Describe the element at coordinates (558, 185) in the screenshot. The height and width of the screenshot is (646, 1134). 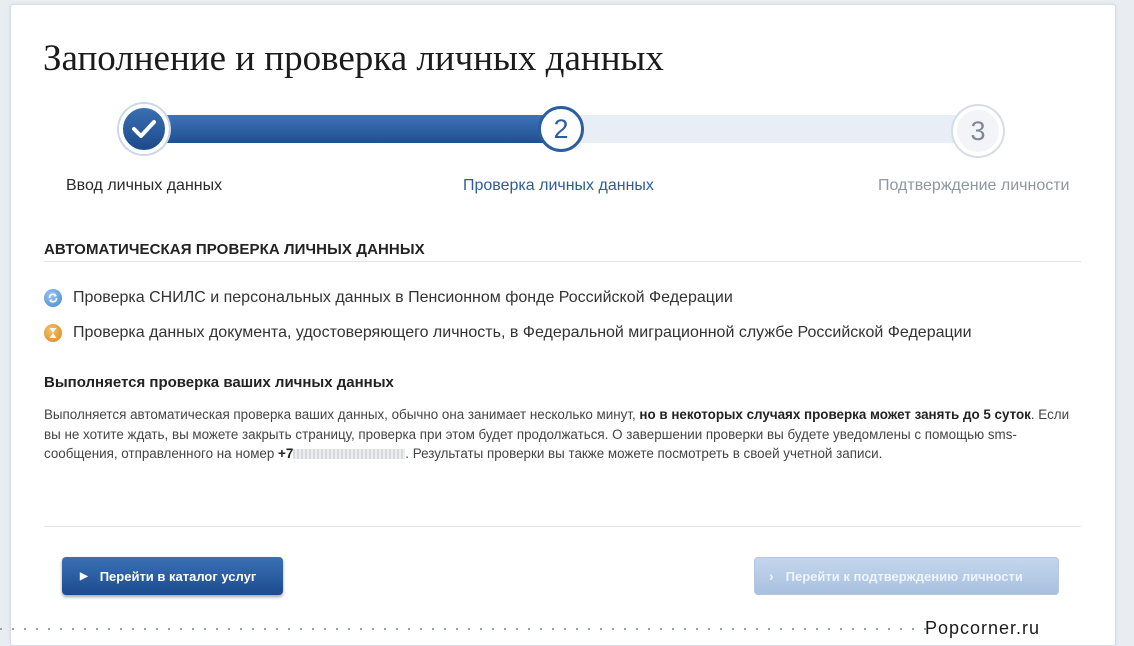
I see `step-2-label: Проверка личных данных` at that location.